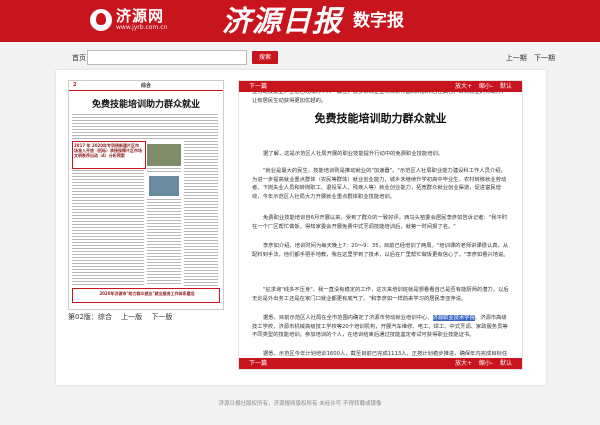 This screenshot has width=600, height=425. What do you see at coordinates (528, 58) in the screenshot?
I see `issue-nav: 上一期 下一期` at bounding box center [528, 58].